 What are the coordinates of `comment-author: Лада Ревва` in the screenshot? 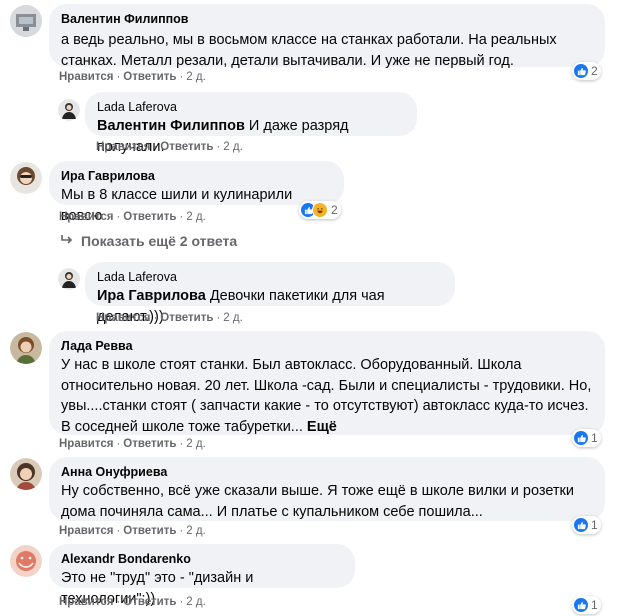 It's located at (327, 346).